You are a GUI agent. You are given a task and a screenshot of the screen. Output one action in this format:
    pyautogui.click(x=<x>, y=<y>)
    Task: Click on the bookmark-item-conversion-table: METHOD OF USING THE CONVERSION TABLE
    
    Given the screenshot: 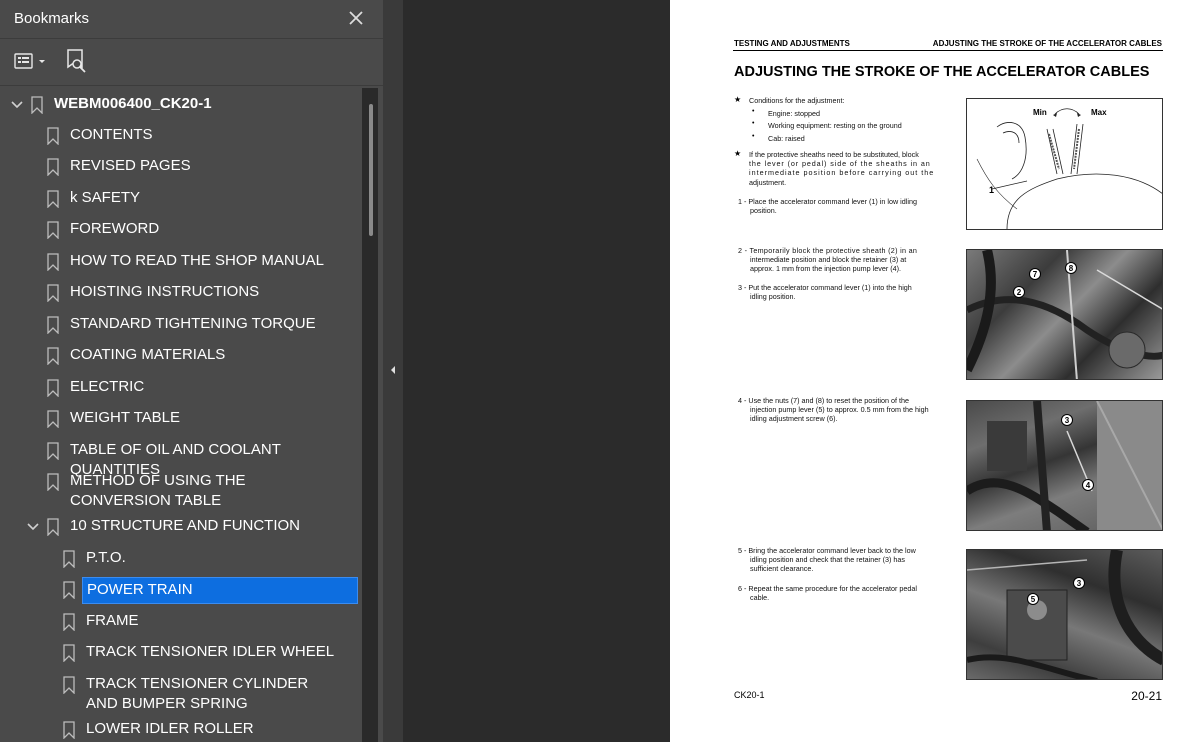 What is the action you would take?
    pyautogui.click(x=183, y=491)
    